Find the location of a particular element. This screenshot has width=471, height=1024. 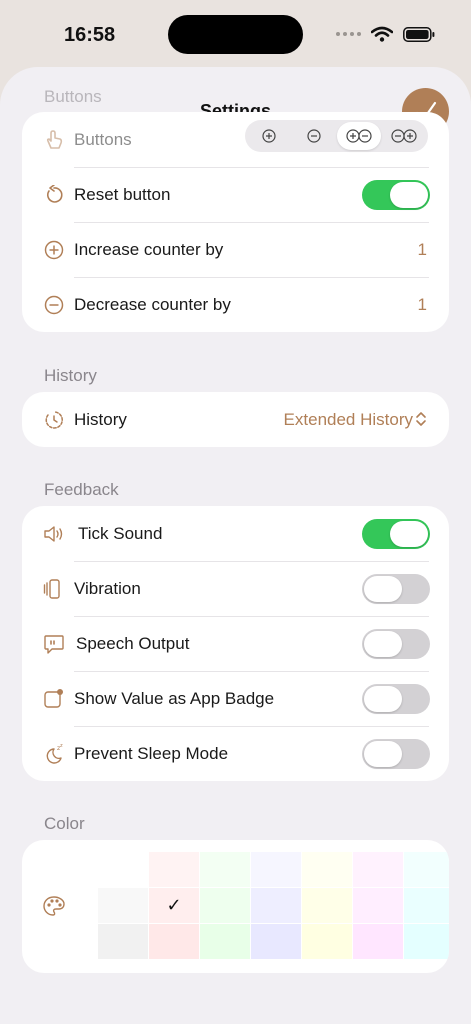

vibration-icon is located at coordinates (54, 589).